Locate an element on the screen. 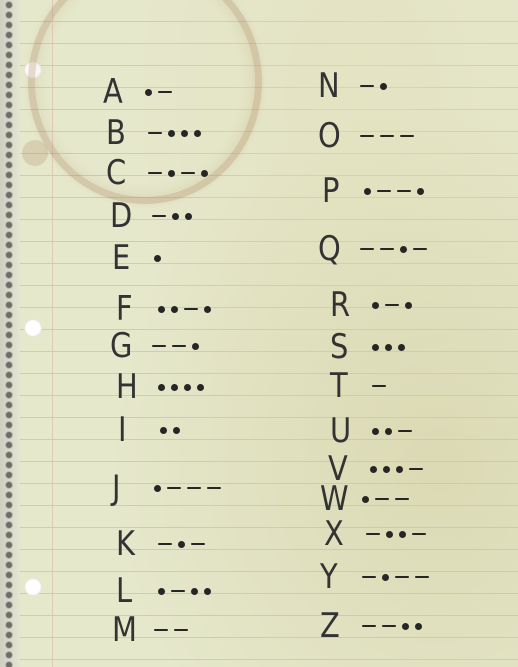 This screenshot has height=667, width=518. morse-row: O is located at coordinates (366, 136).